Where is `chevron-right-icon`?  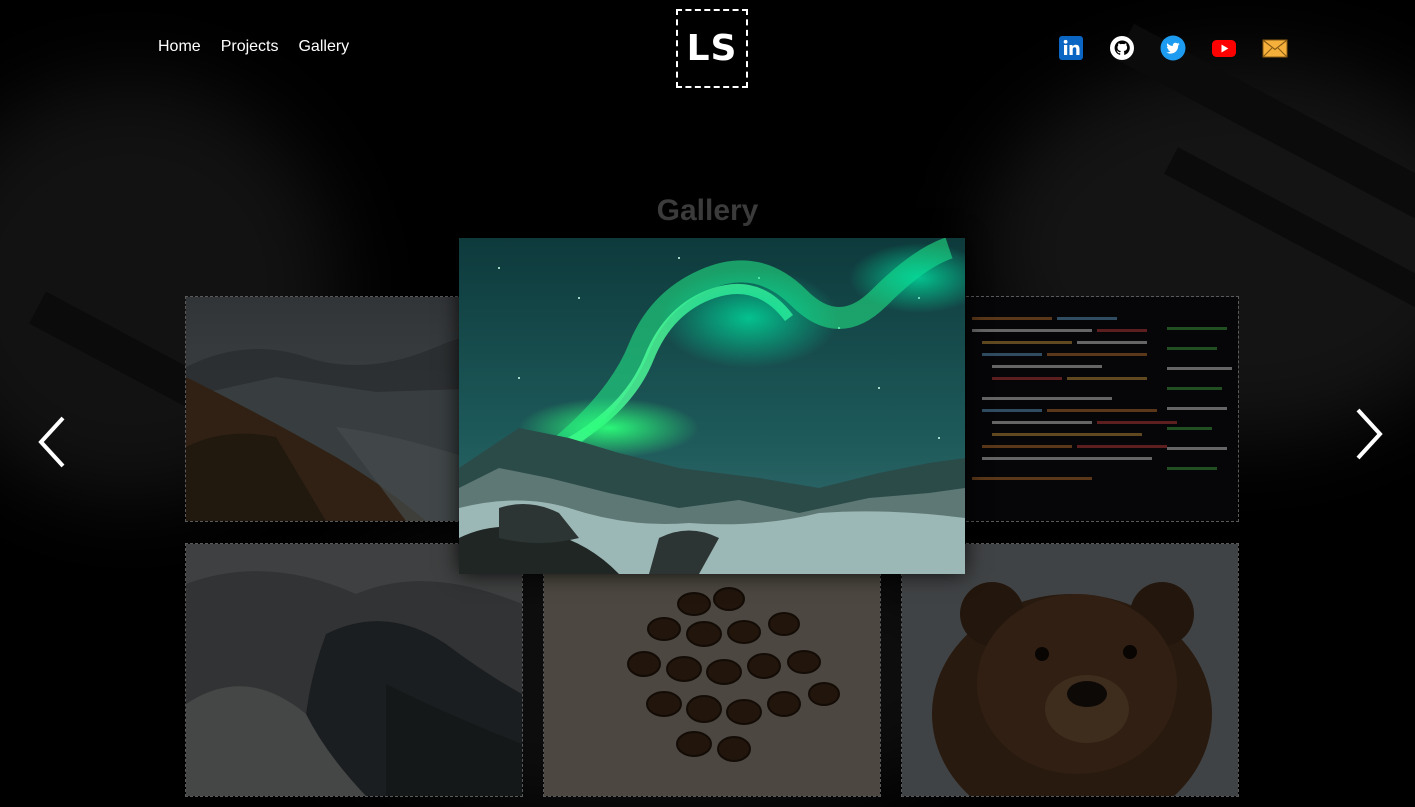
chevron-right-icon is located at coordinates (1369, 434).